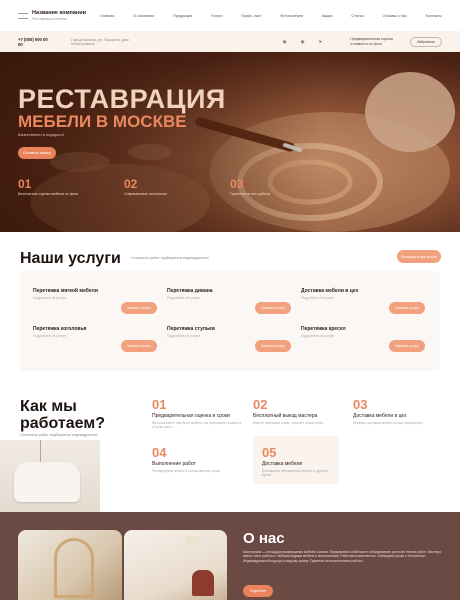 This screenshot has height=600, width=460. I want to click on step-number: 02, so click(260, 404).